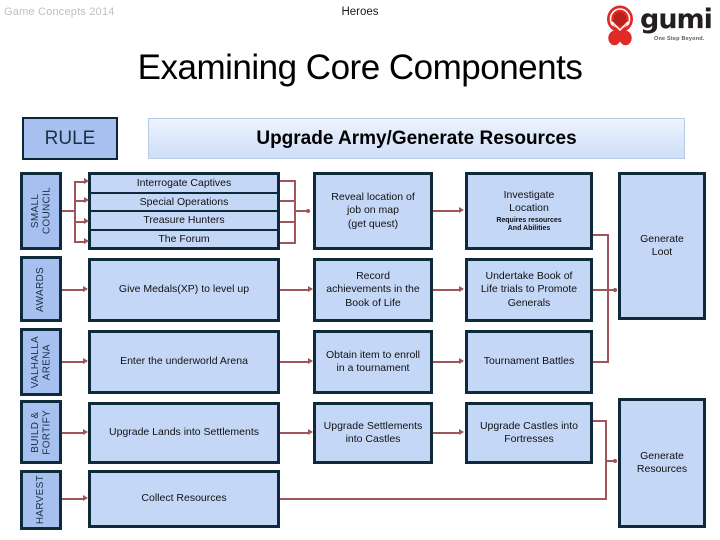 Image resolution: width=720 pixels, height=540 pixels. I want to click on rule-label: RULE, so click(70, 138).